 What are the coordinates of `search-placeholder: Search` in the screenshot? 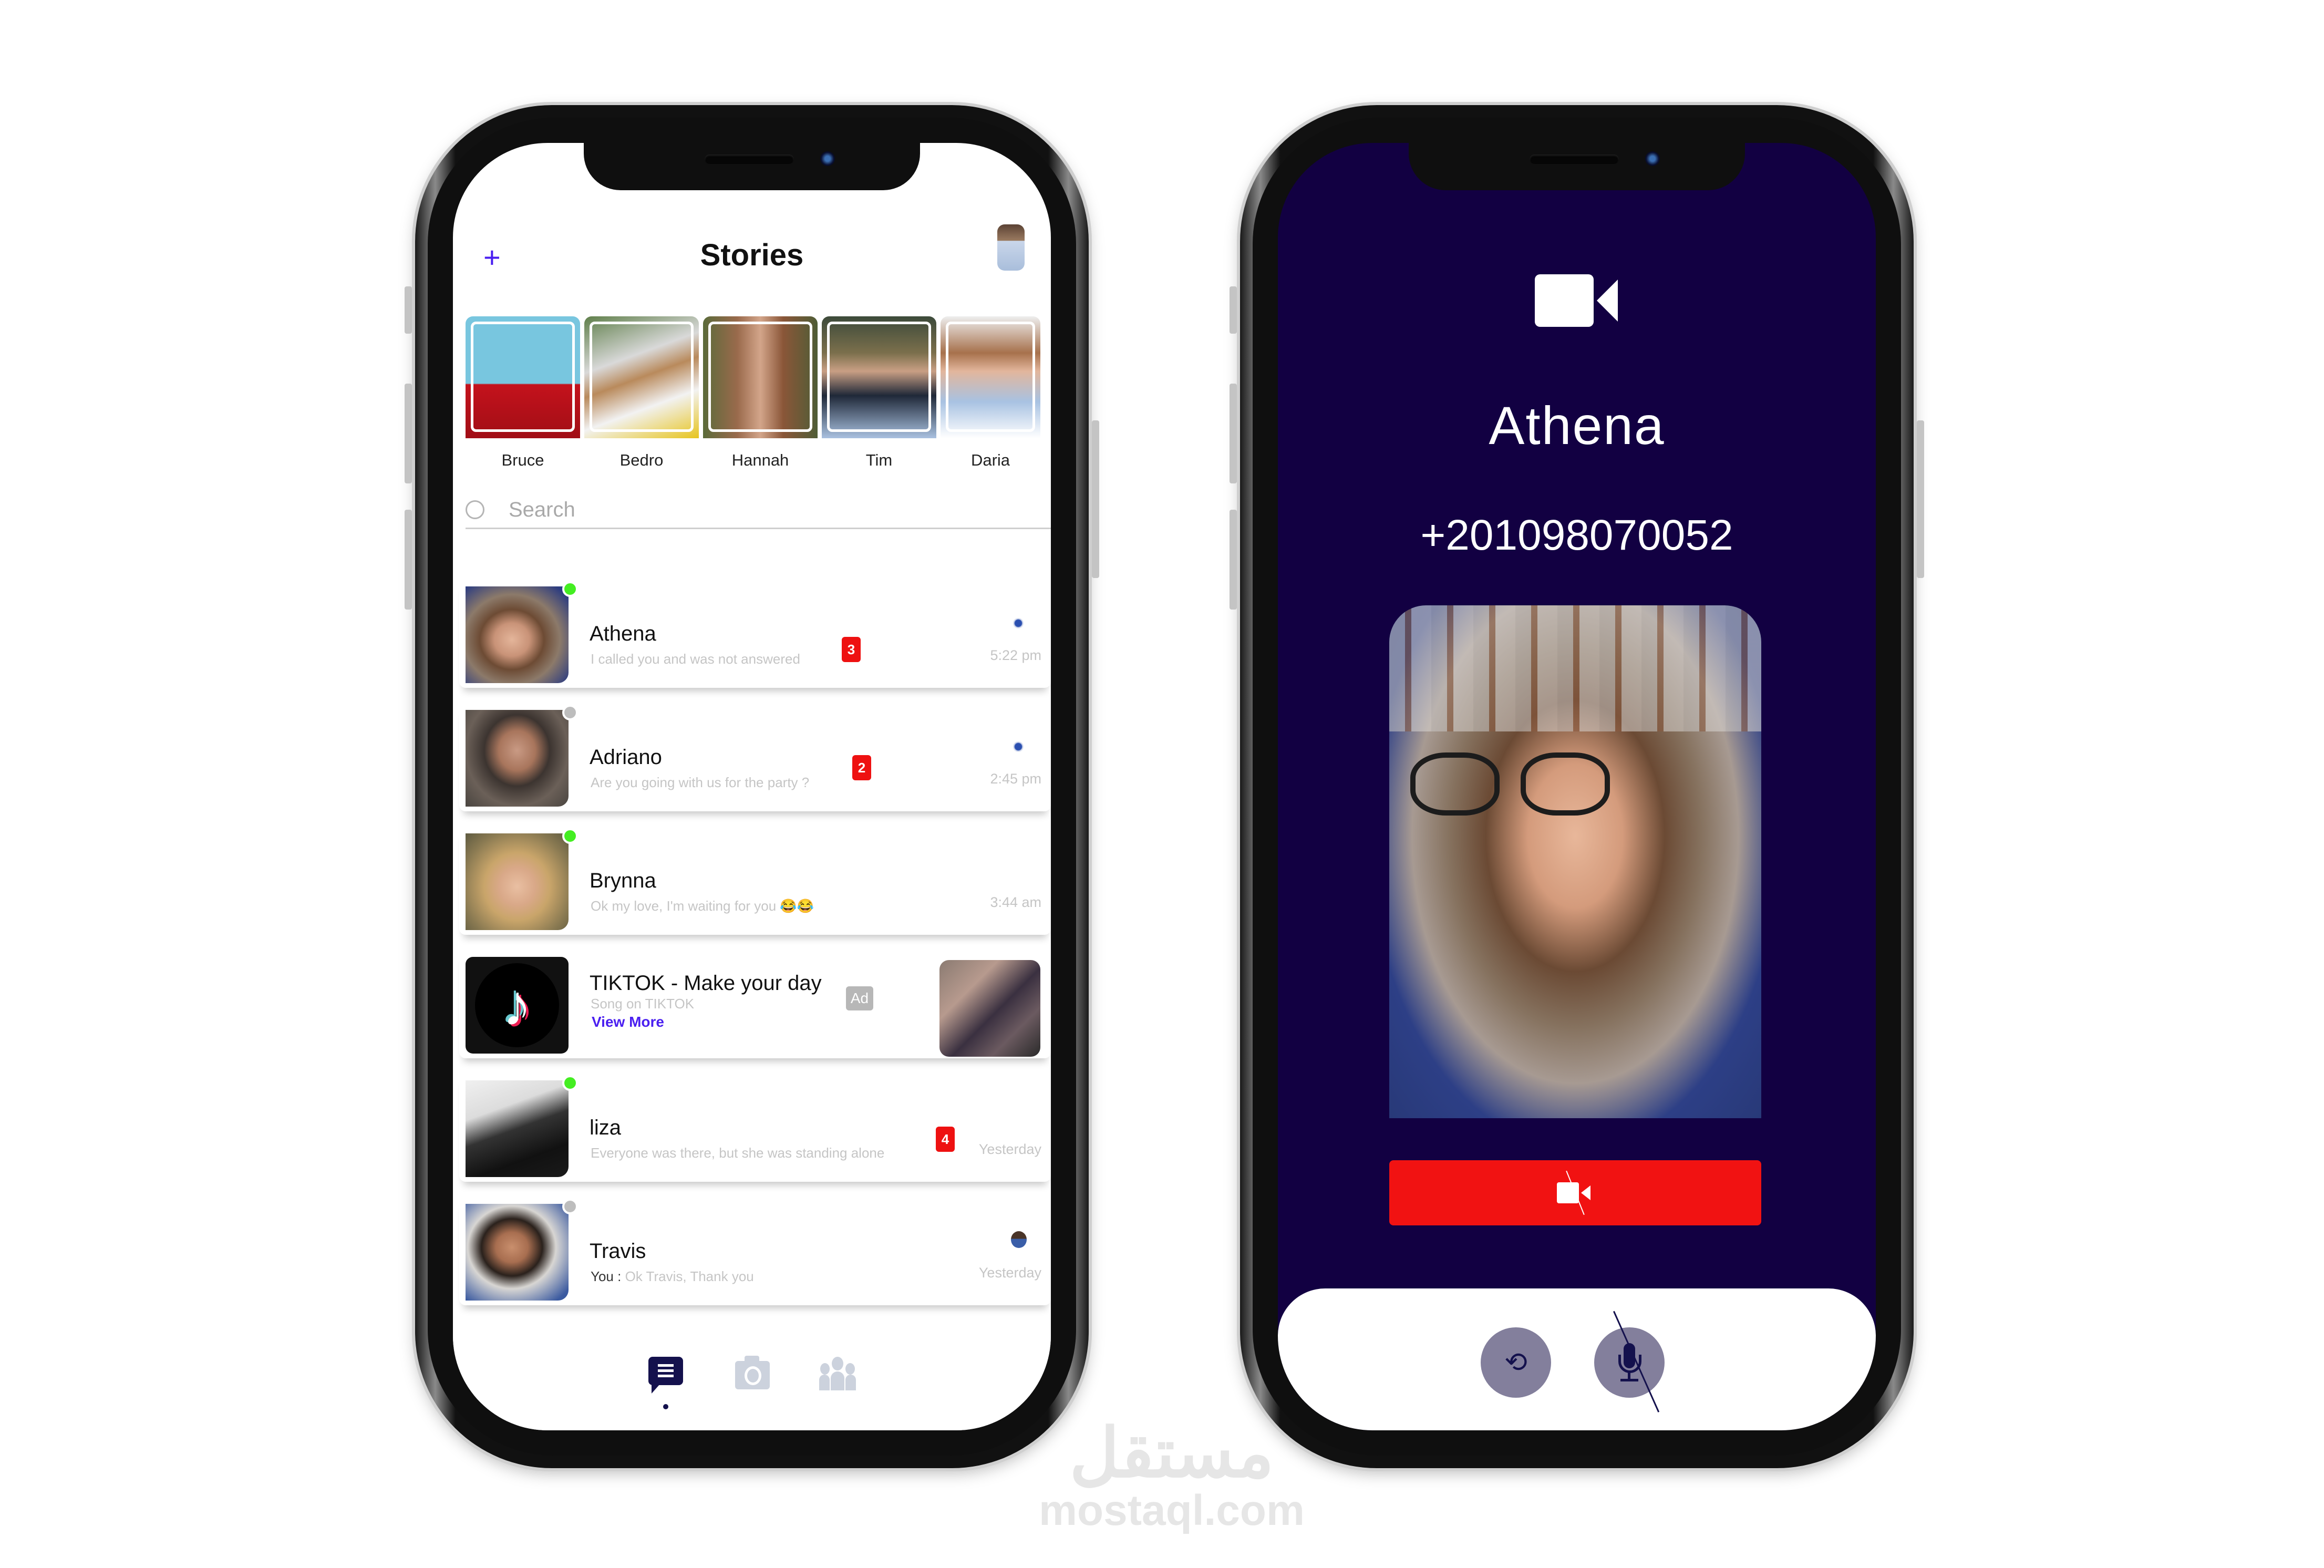 It's located at (542, 510).